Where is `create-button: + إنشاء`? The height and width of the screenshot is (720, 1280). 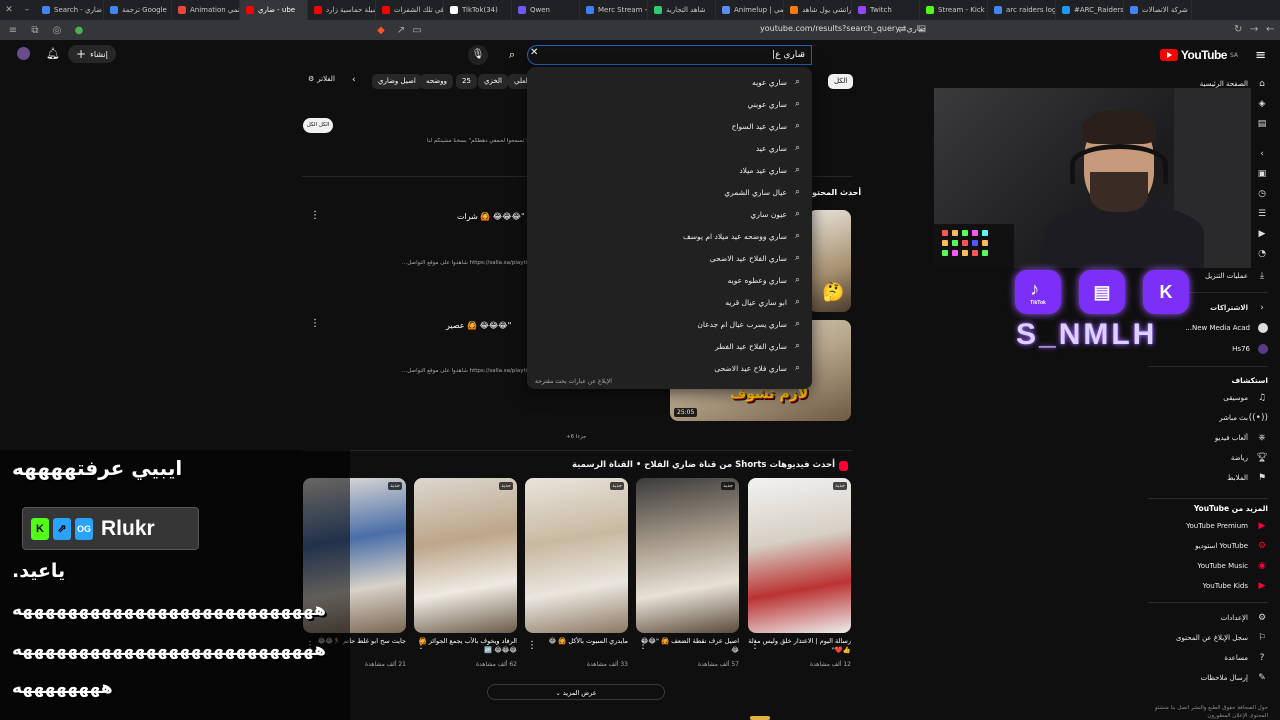 create-button: + إنشاء is located at coordinates (92, 54).